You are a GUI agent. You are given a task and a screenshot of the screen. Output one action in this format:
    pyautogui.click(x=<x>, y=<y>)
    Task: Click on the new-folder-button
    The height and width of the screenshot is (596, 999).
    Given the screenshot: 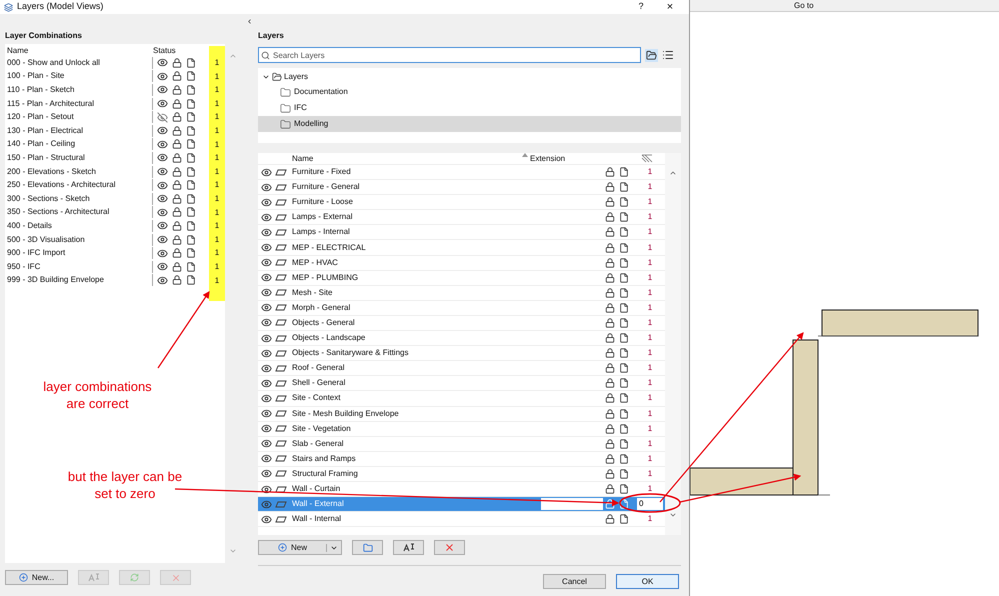 What is the action you would take?
    pyautogui.click(x=367, y=547)
    